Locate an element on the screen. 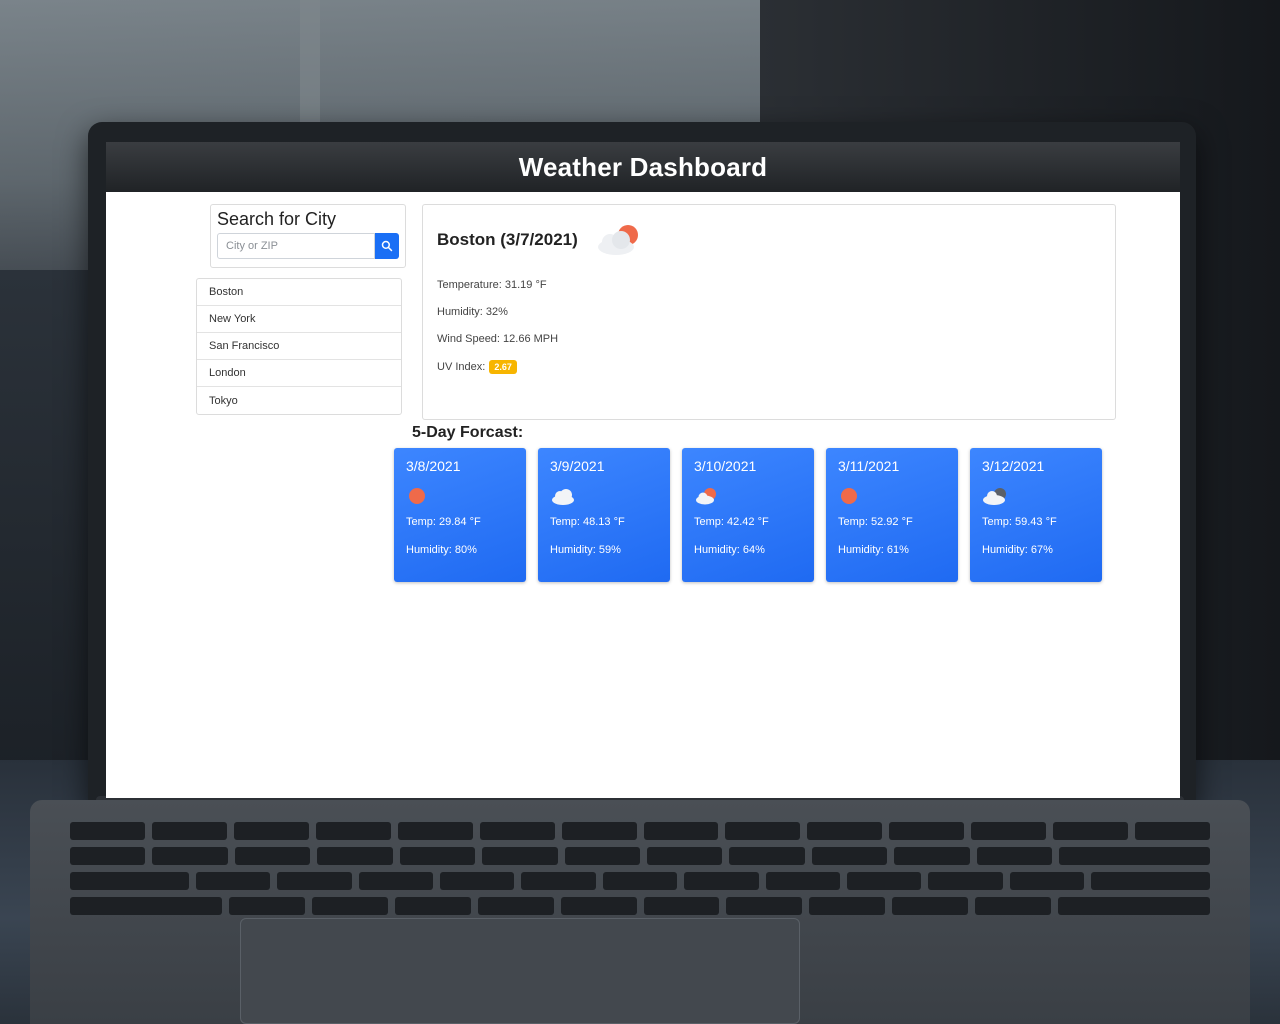 This screenshot has width=1280, height=1024. forecast-title: 5-Day Forcast: is located at coordinates (468, 432).